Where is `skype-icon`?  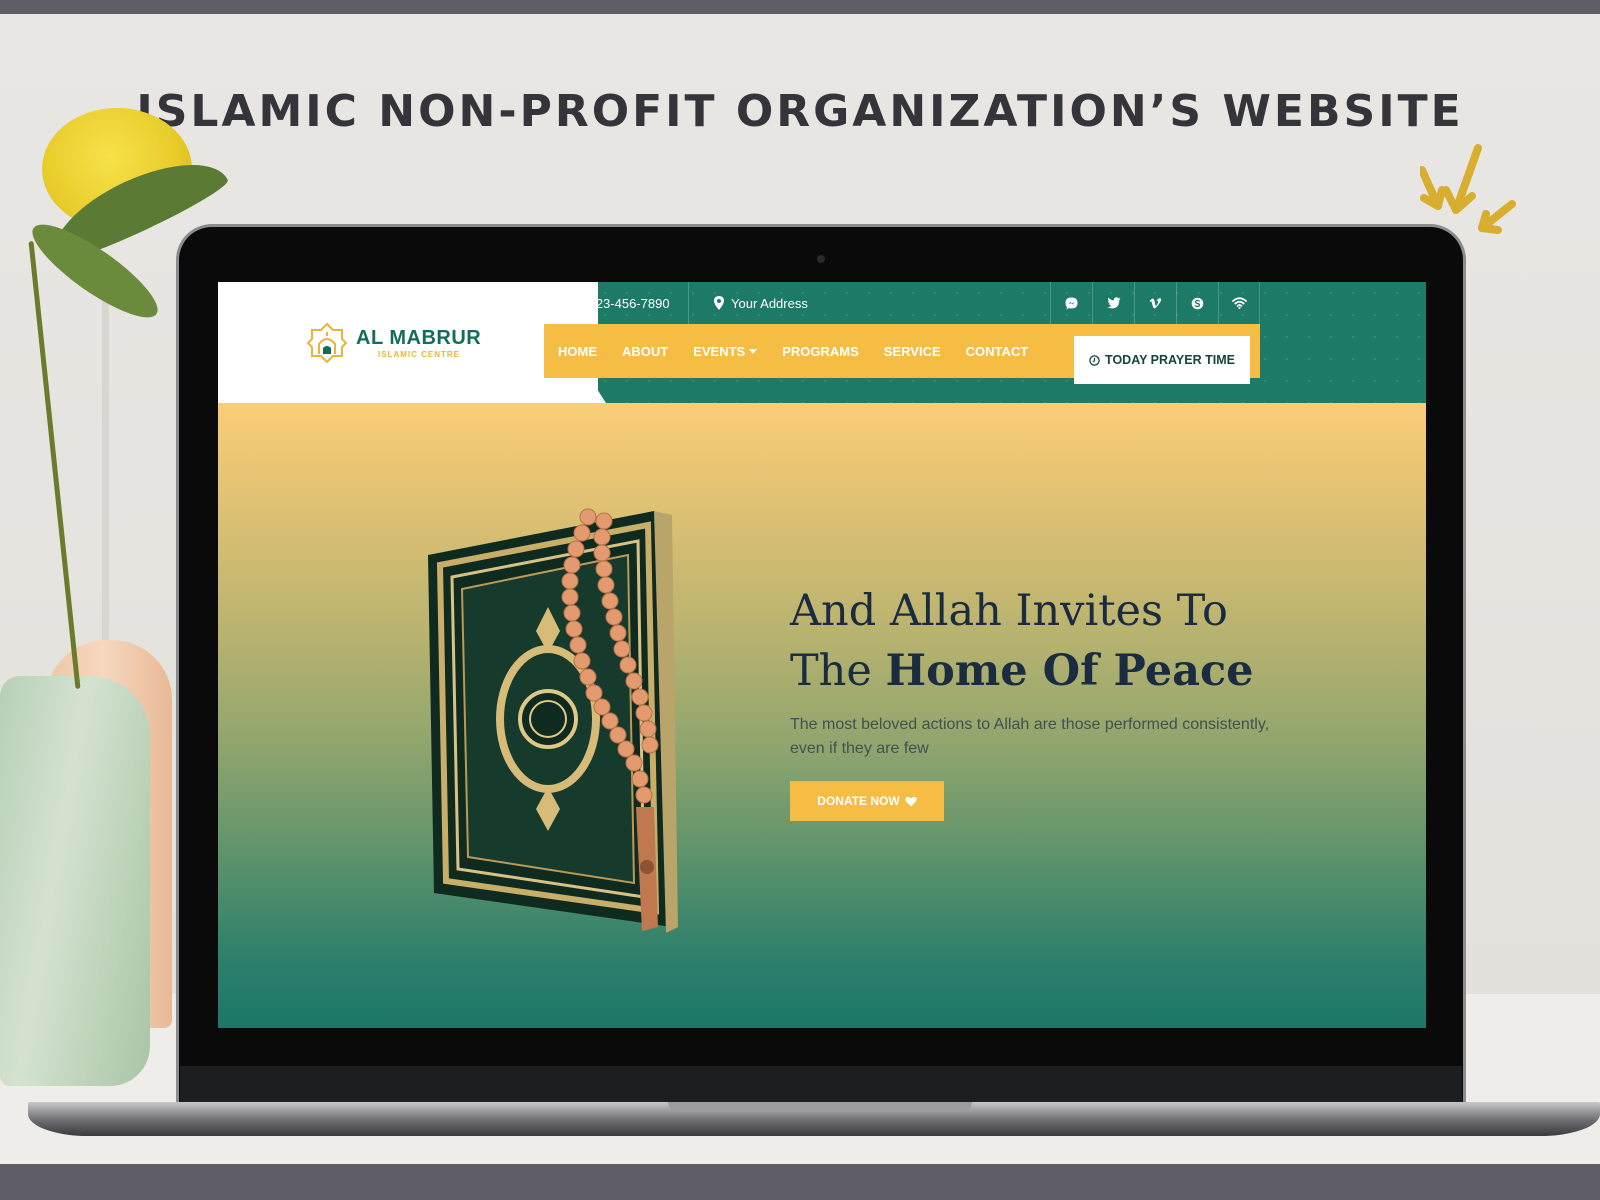 skype-icon is located at coordinates (1197, 303).